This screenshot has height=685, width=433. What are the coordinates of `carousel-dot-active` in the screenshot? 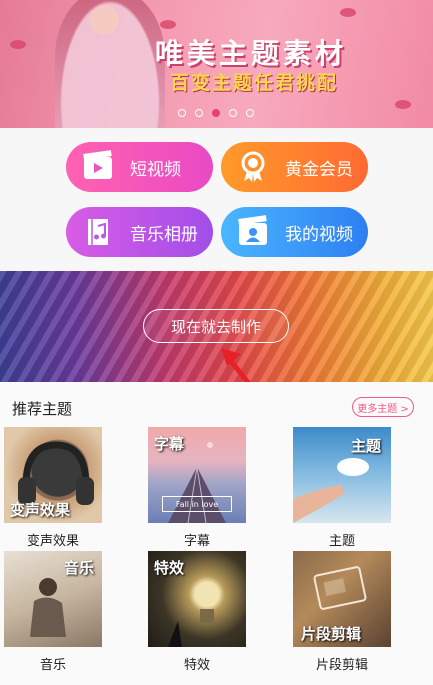 It's located at (216, 113).